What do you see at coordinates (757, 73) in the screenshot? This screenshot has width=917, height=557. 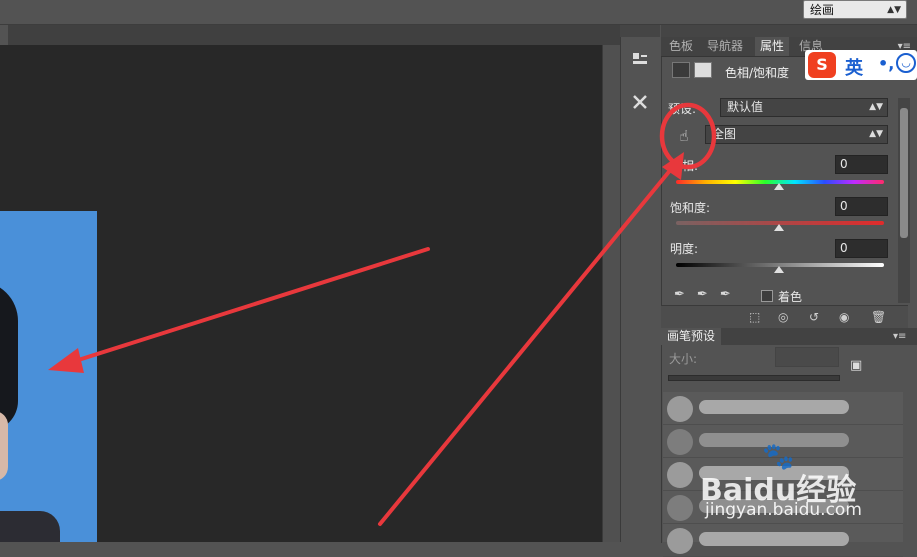 I see `adjustment-title: 色相/饱和度` at bounding box center [757, 73].